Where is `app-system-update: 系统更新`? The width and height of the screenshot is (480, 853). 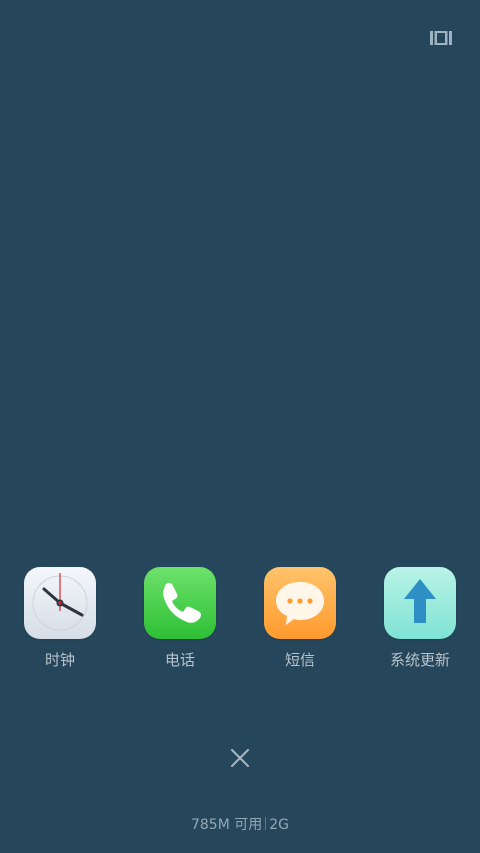
app-system-update: 系统更新 is located at coordinates (420, 618).